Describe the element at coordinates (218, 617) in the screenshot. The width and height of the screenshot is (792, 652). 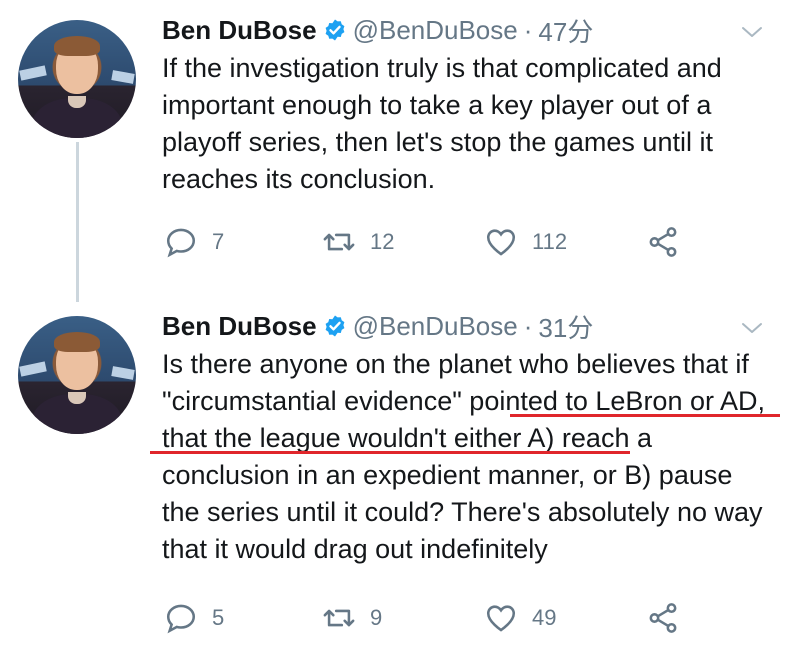
I see `reply-count: 5` at that location.